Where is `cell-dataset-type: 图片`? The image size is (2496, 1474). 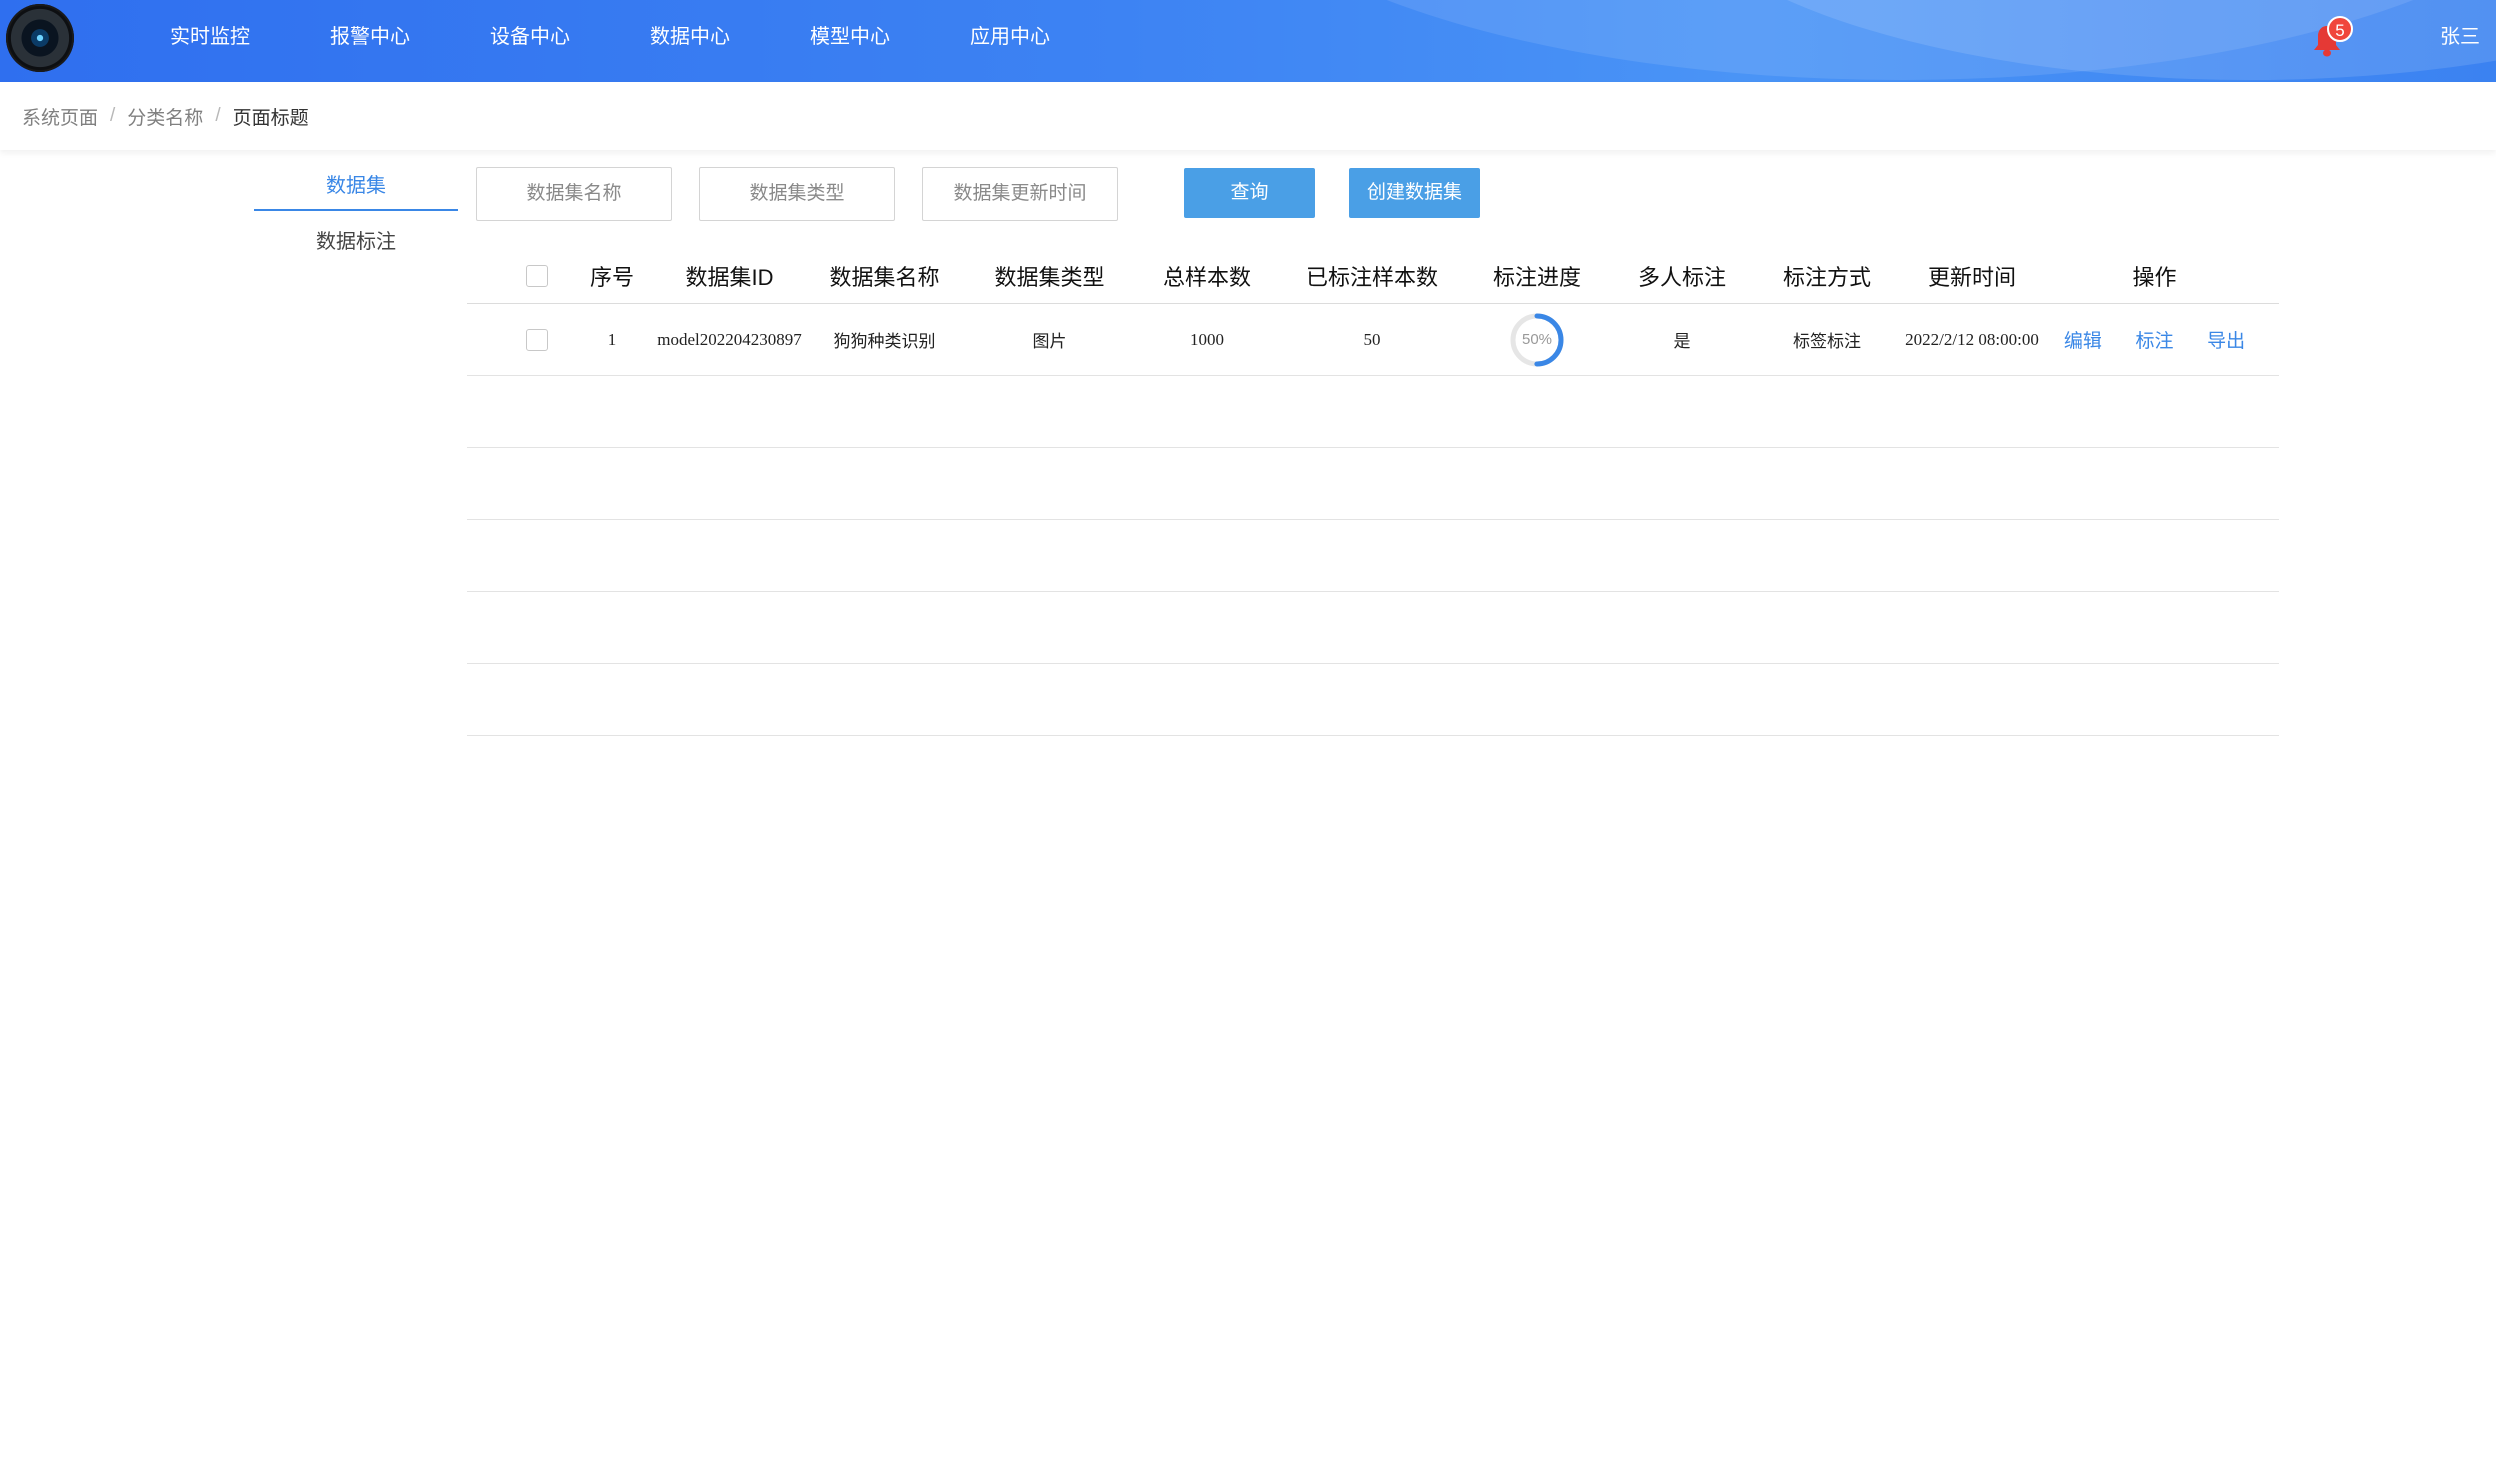
cell-dataset-type: 图片 is located at coordinates (1049, 341).